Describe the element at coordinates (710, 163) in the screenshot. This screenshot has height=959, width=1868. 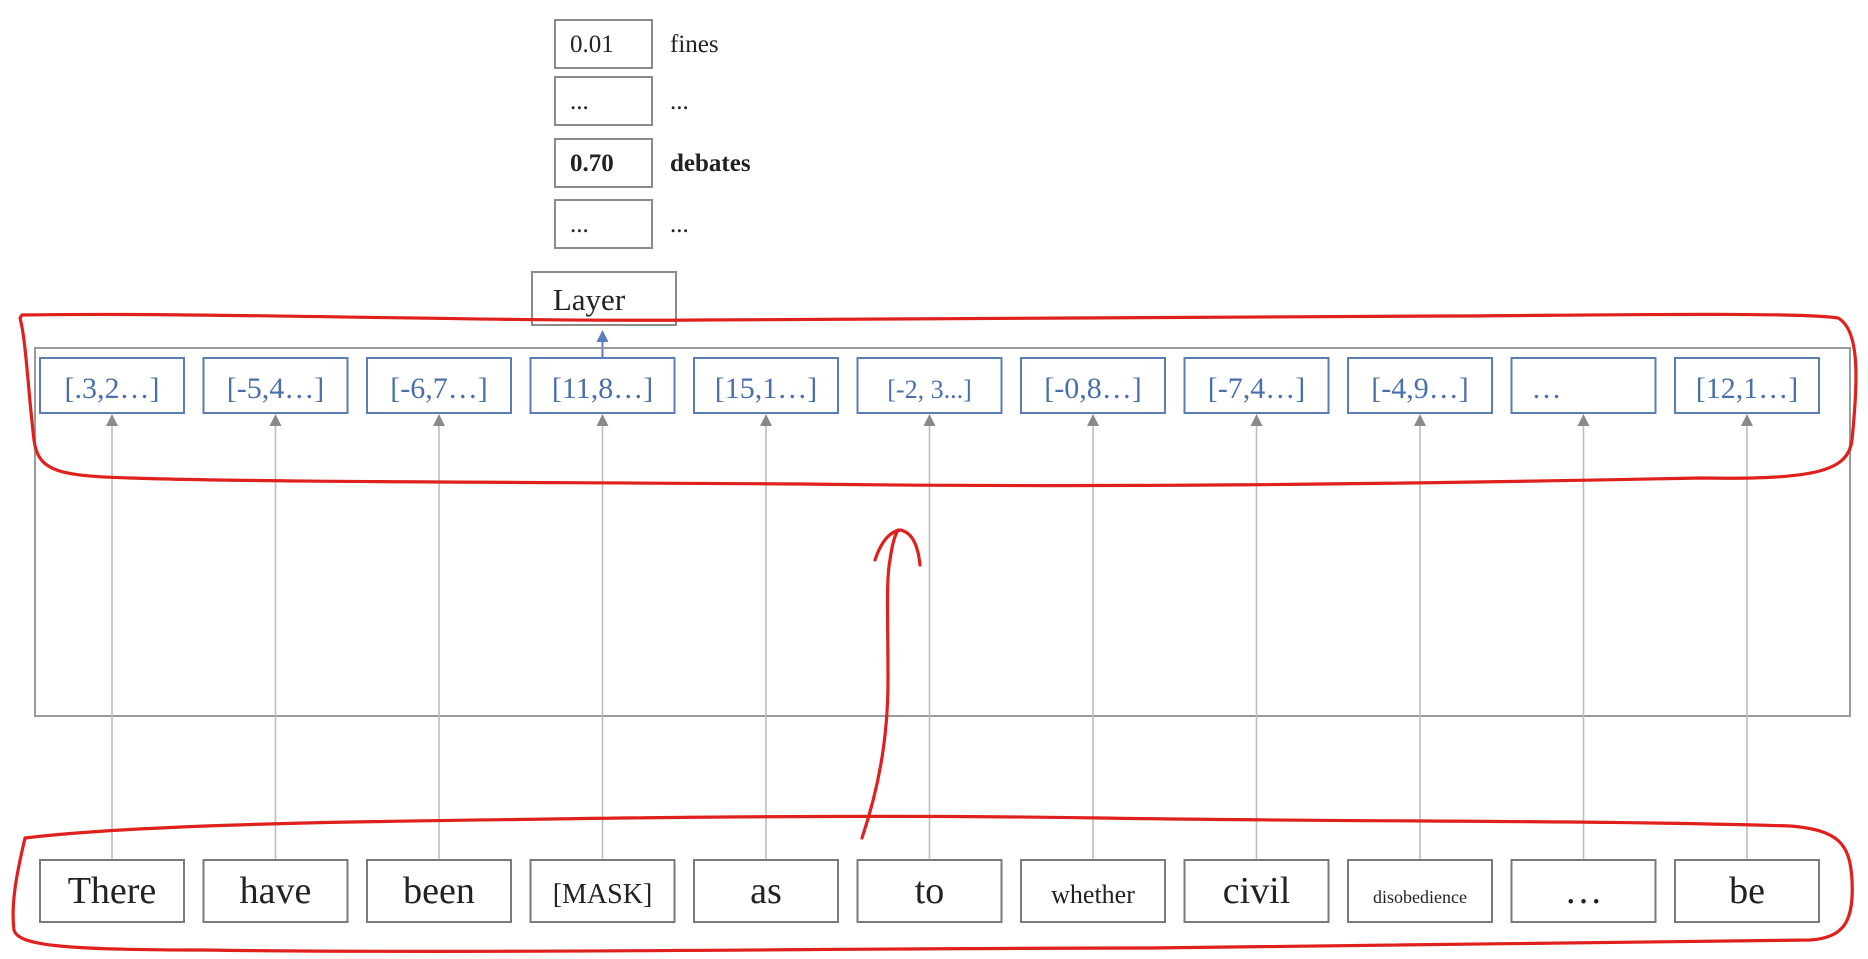
I see `prob-word: debates` at that location.